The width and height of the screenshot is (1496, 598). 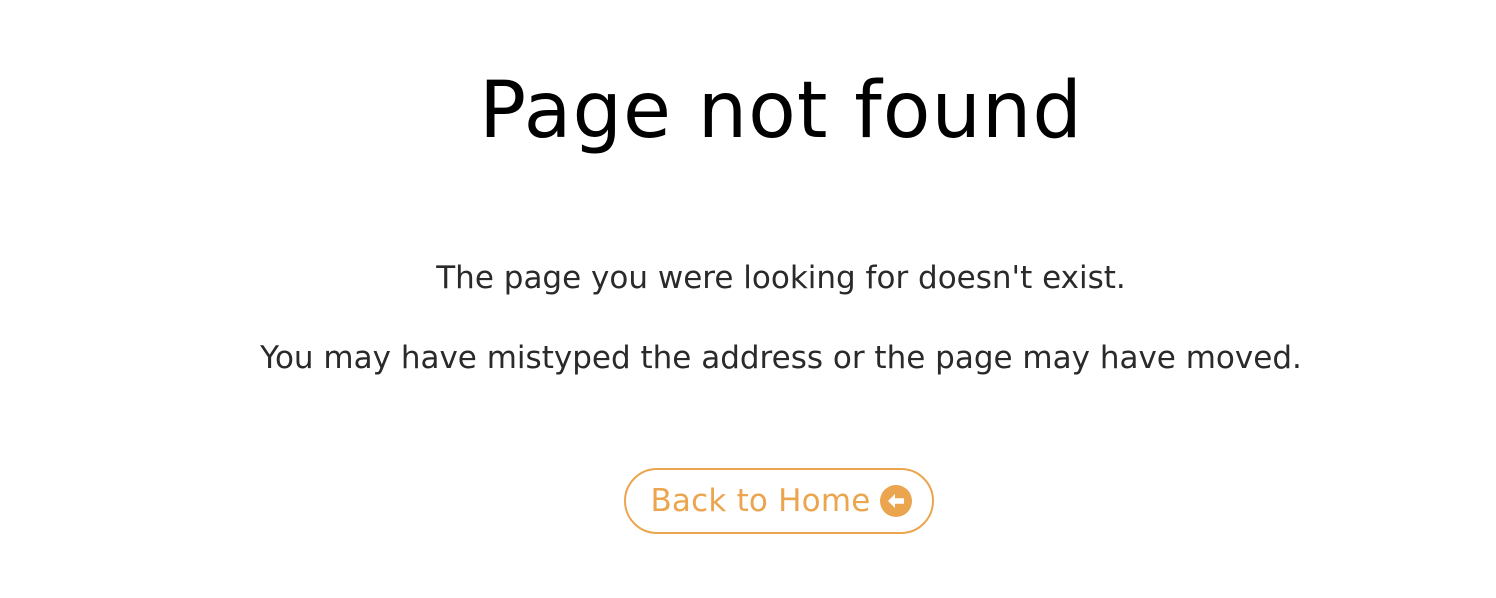 I want to click on arrow-circle-left-icon, so click(x=895, y=501).